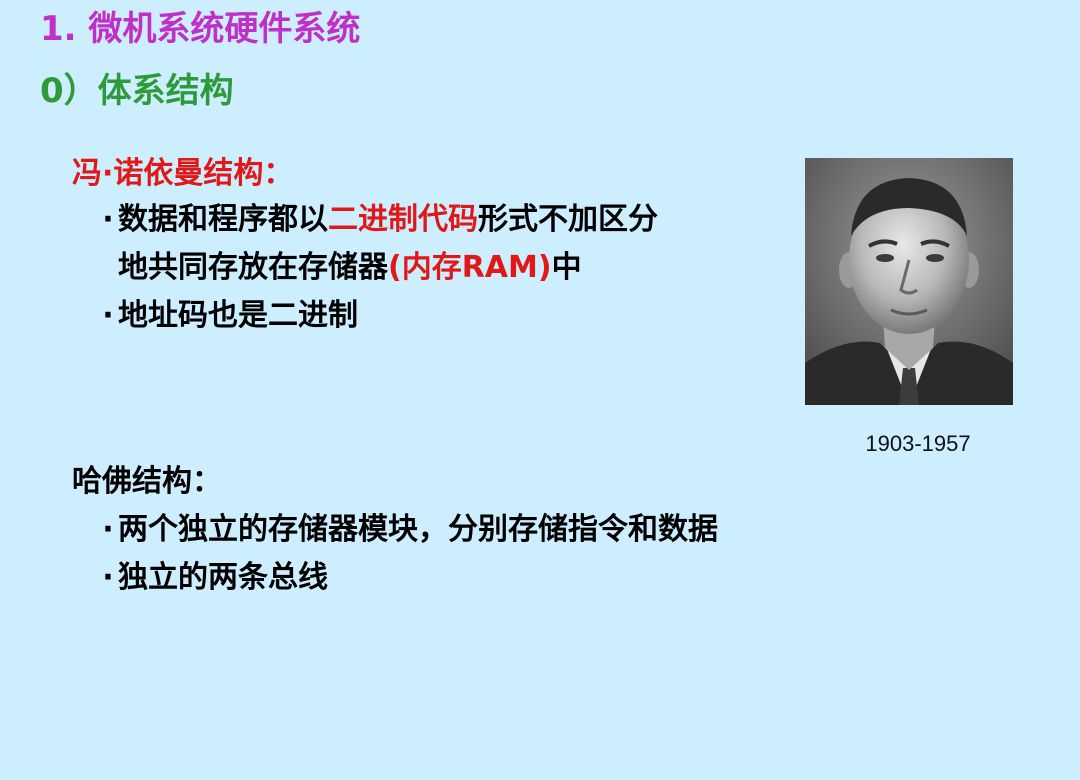 Image resolution: width=1080 pixels, height=780 pixels. What do you see at coordinates (403, 219) in the screenshot?
I see `binary-code-highlight: 二进制代码` at bounding box center [403, 219].